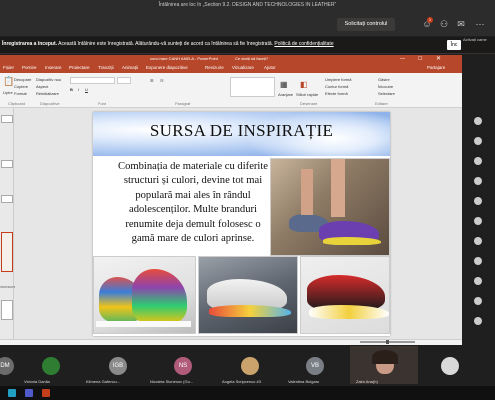 The height and width of the screenshot is (400, 495). What do you see at coordinates (402, 59) in the screenshot?
I see `minimize-icon: —` at bounding box center [402, 59].